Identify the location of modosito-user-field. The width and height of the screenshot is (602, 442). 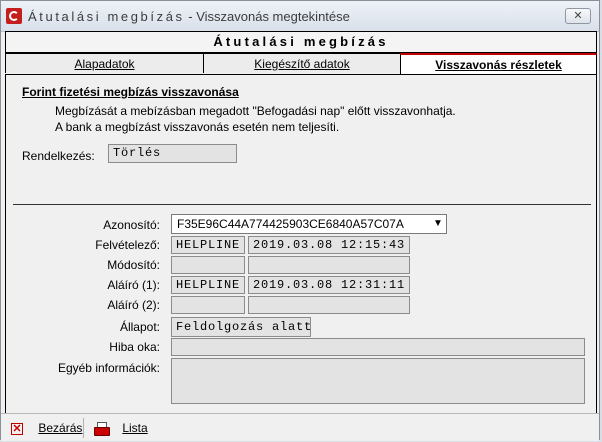
(208, 265).